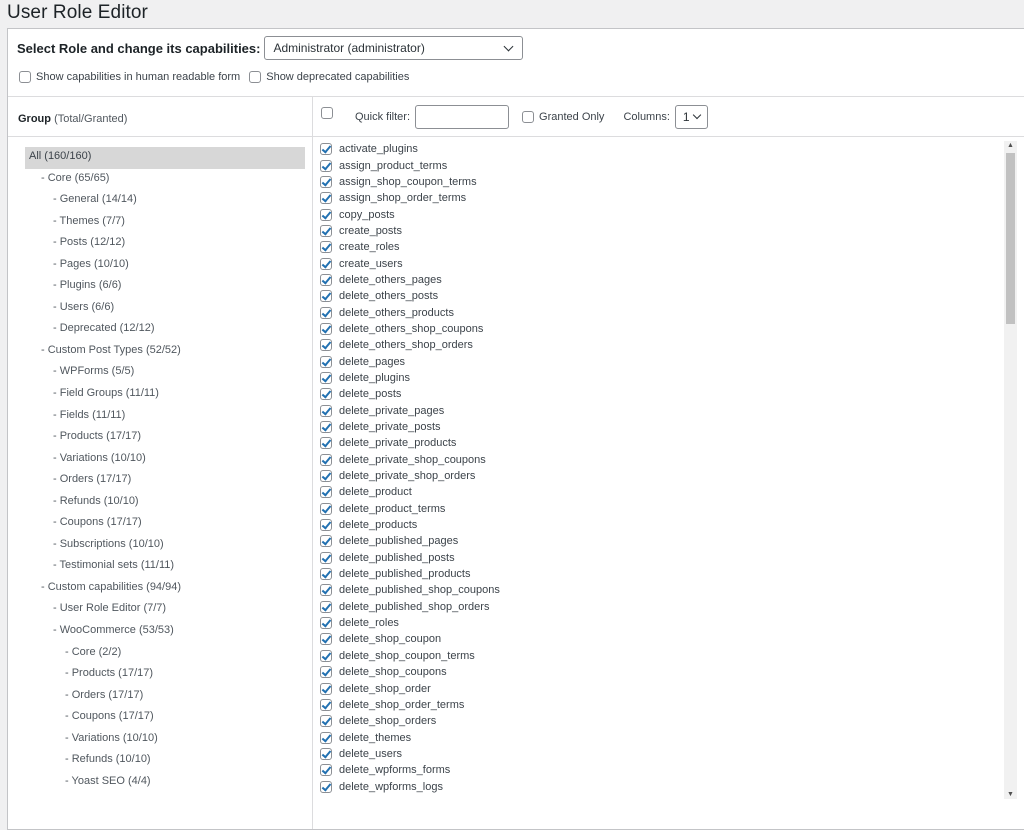  I want to click on capability-item: delete_others_shop_coupons, so click(410, 329).